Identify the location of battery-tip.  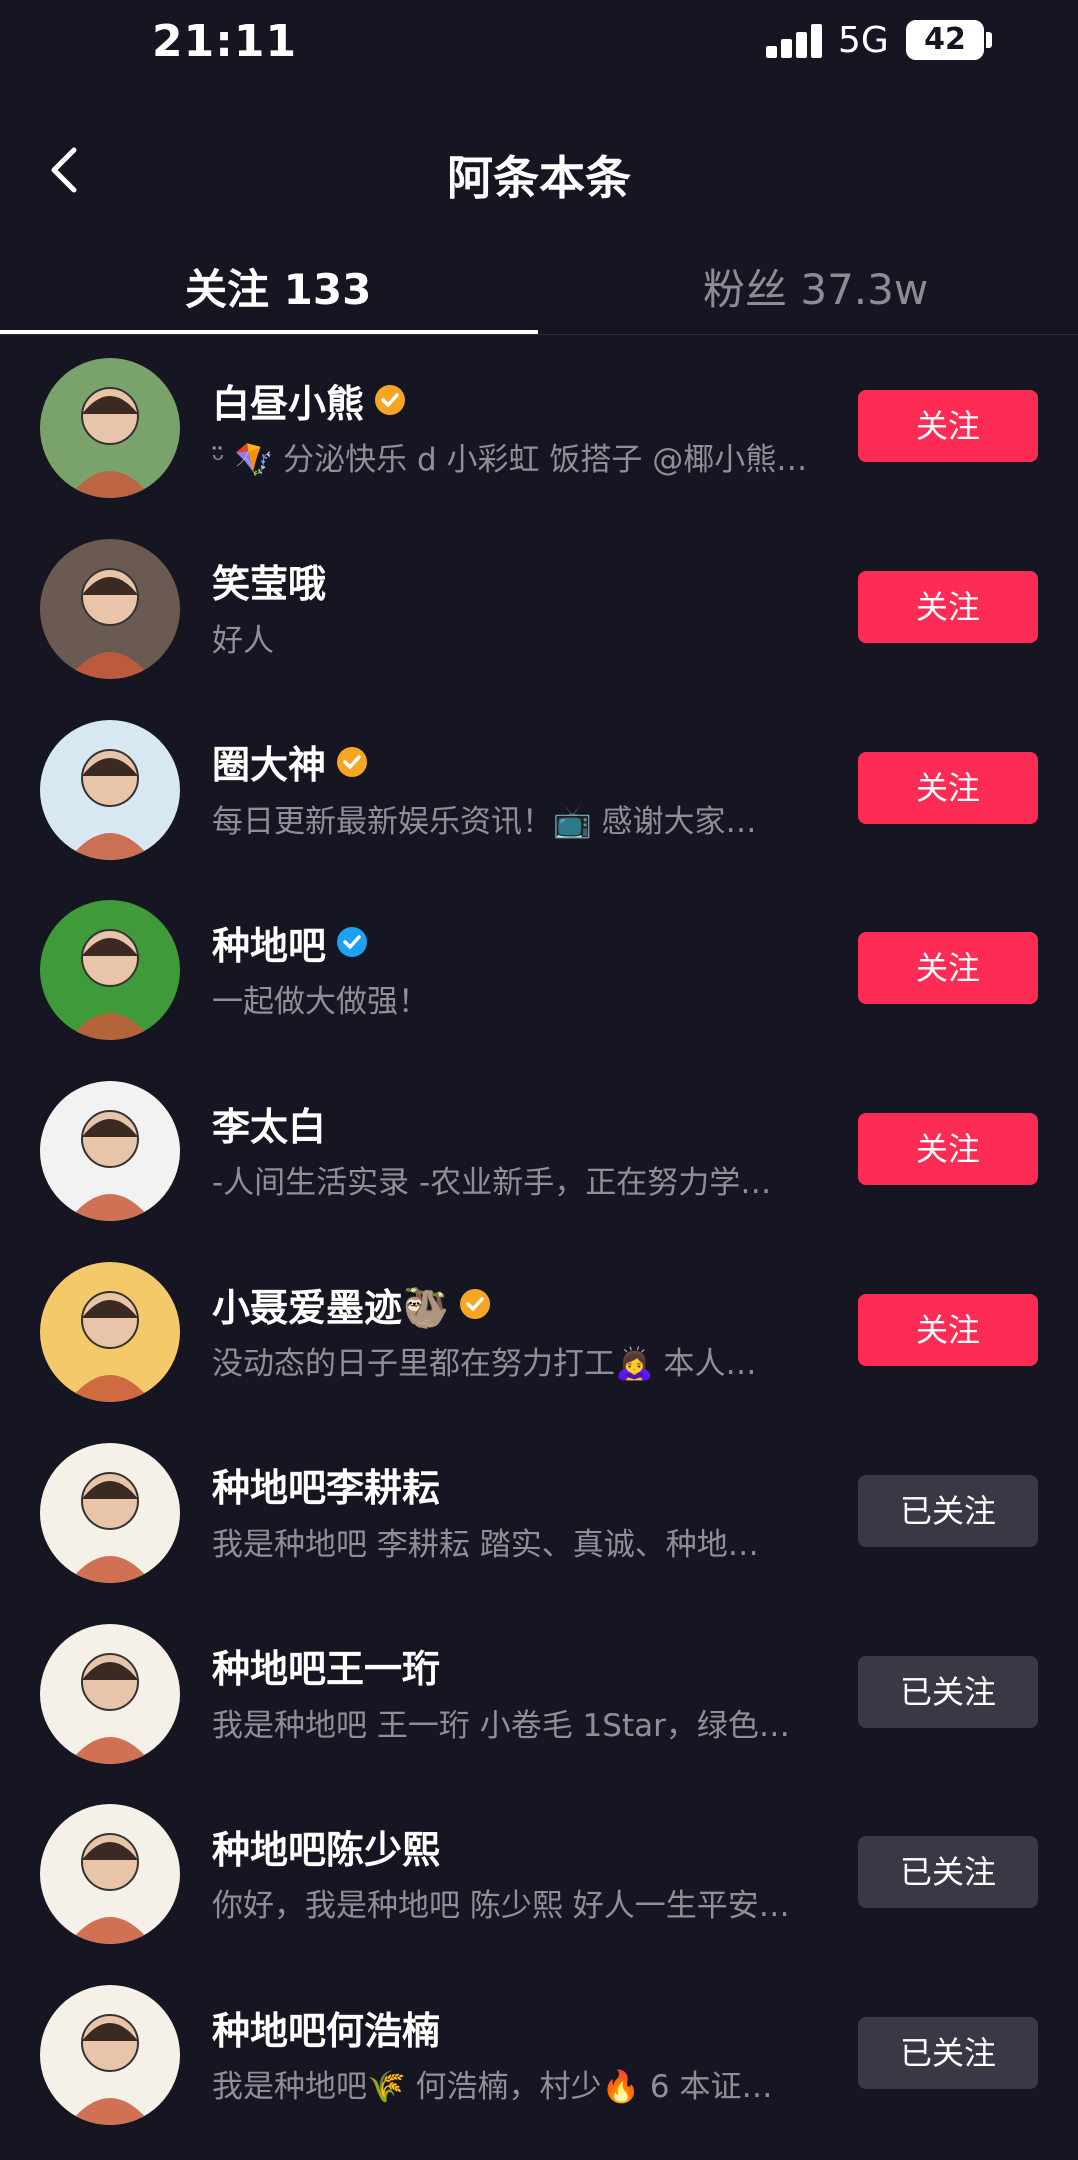
(989, 40).